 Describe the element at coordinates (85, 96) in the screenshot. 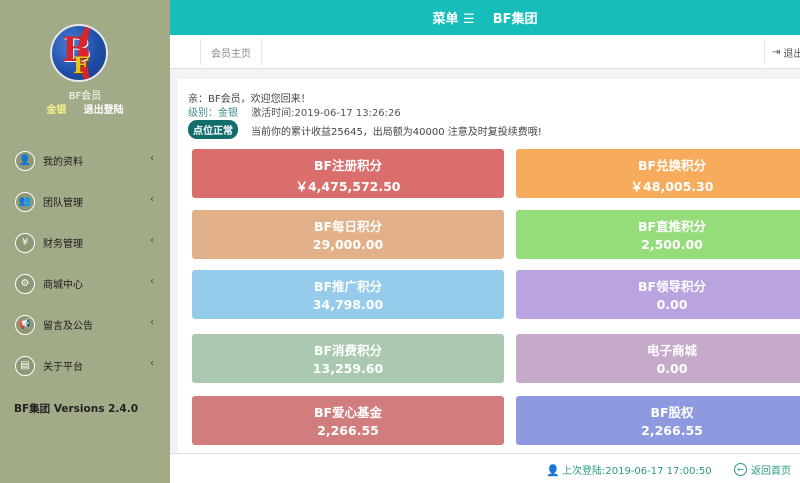

I see `user-name: BF会员` at that location.